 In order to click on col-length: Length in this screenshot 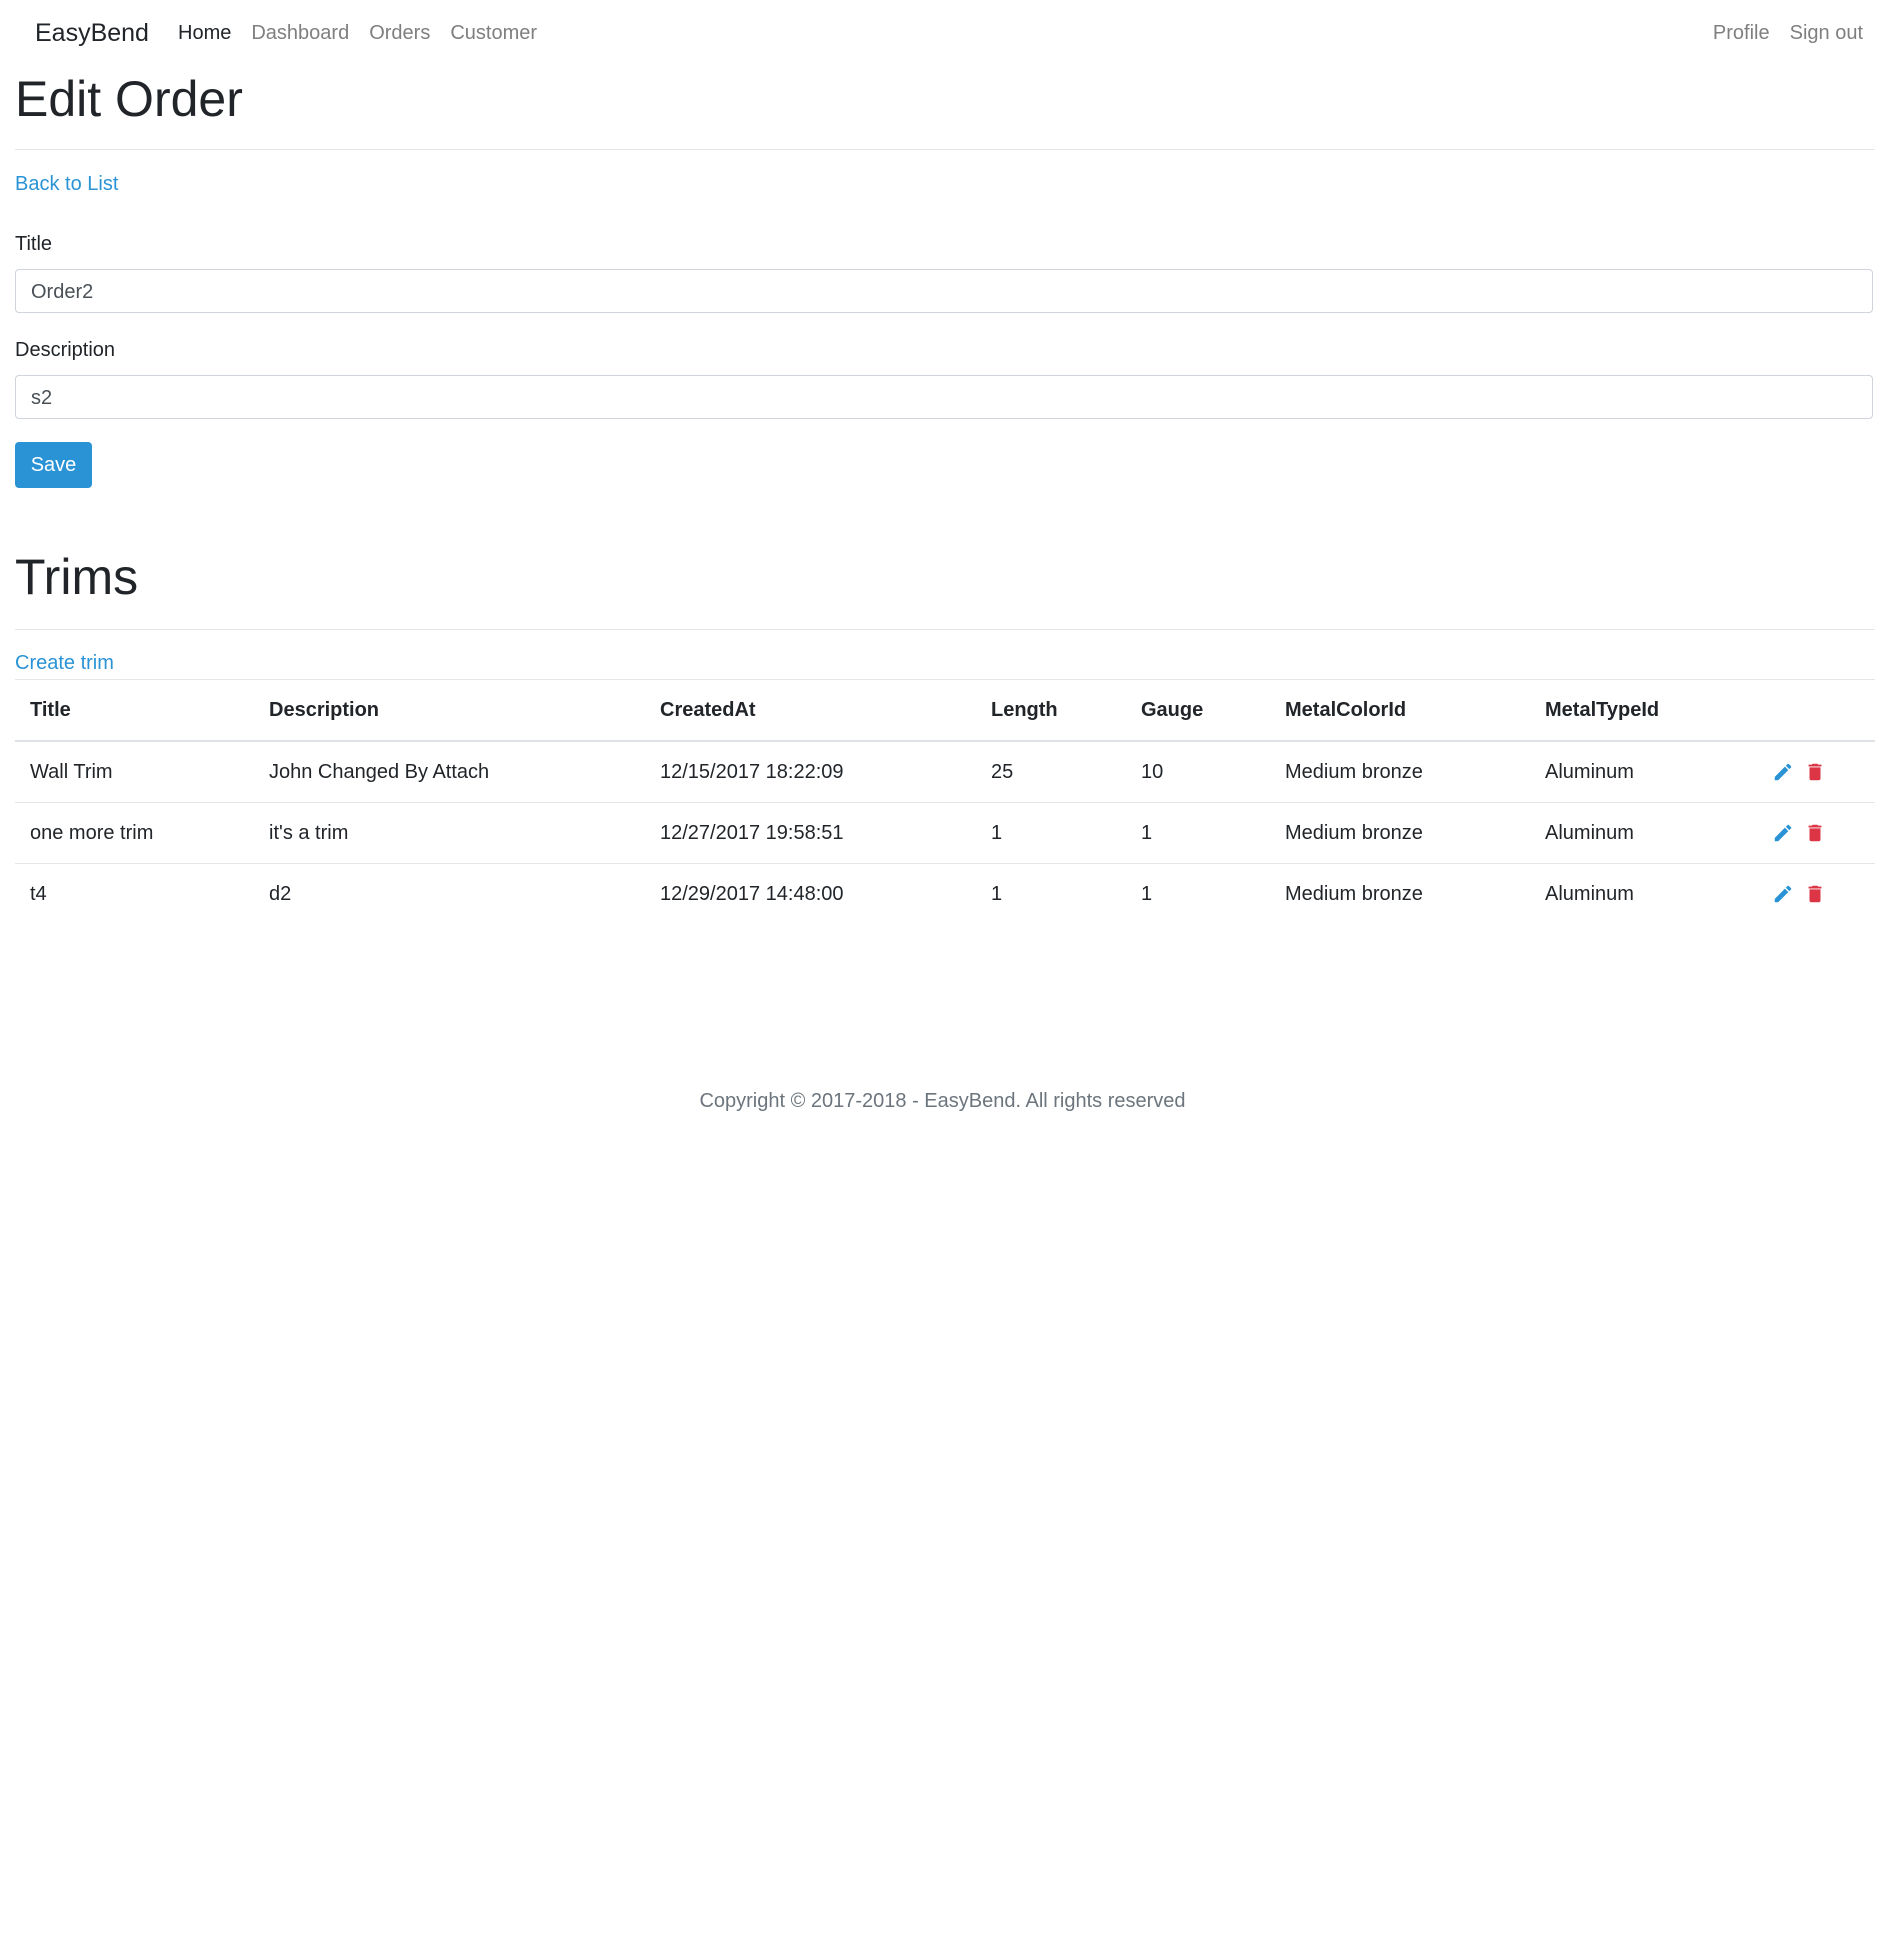, I will do `click(1051, 710)`.